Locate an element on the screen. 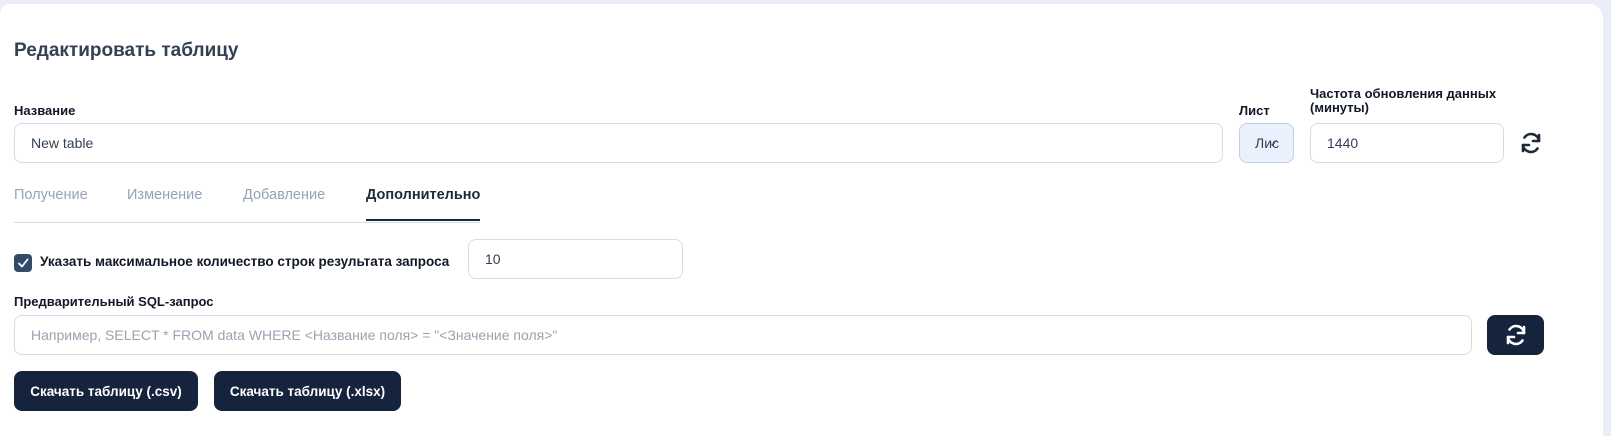  tab-receive: Получение is located at coordinates (51, 195).